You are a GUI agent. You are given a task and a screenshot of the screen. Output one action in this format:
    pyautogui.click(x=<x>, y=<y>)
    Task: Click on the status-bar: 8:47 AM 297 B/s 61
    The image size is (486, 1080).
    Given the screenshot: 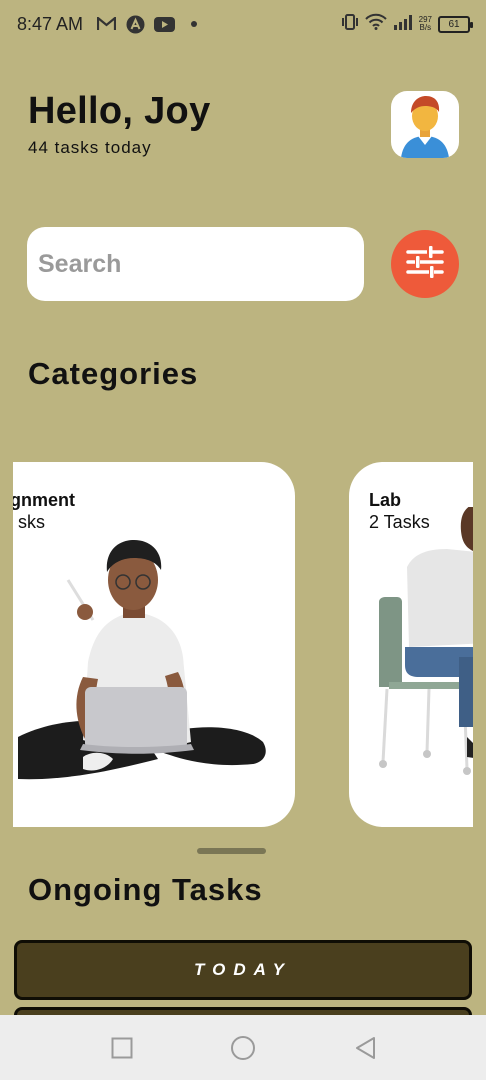 What is the action you would take?
    pyautogui.click(x=243, y=24)
    